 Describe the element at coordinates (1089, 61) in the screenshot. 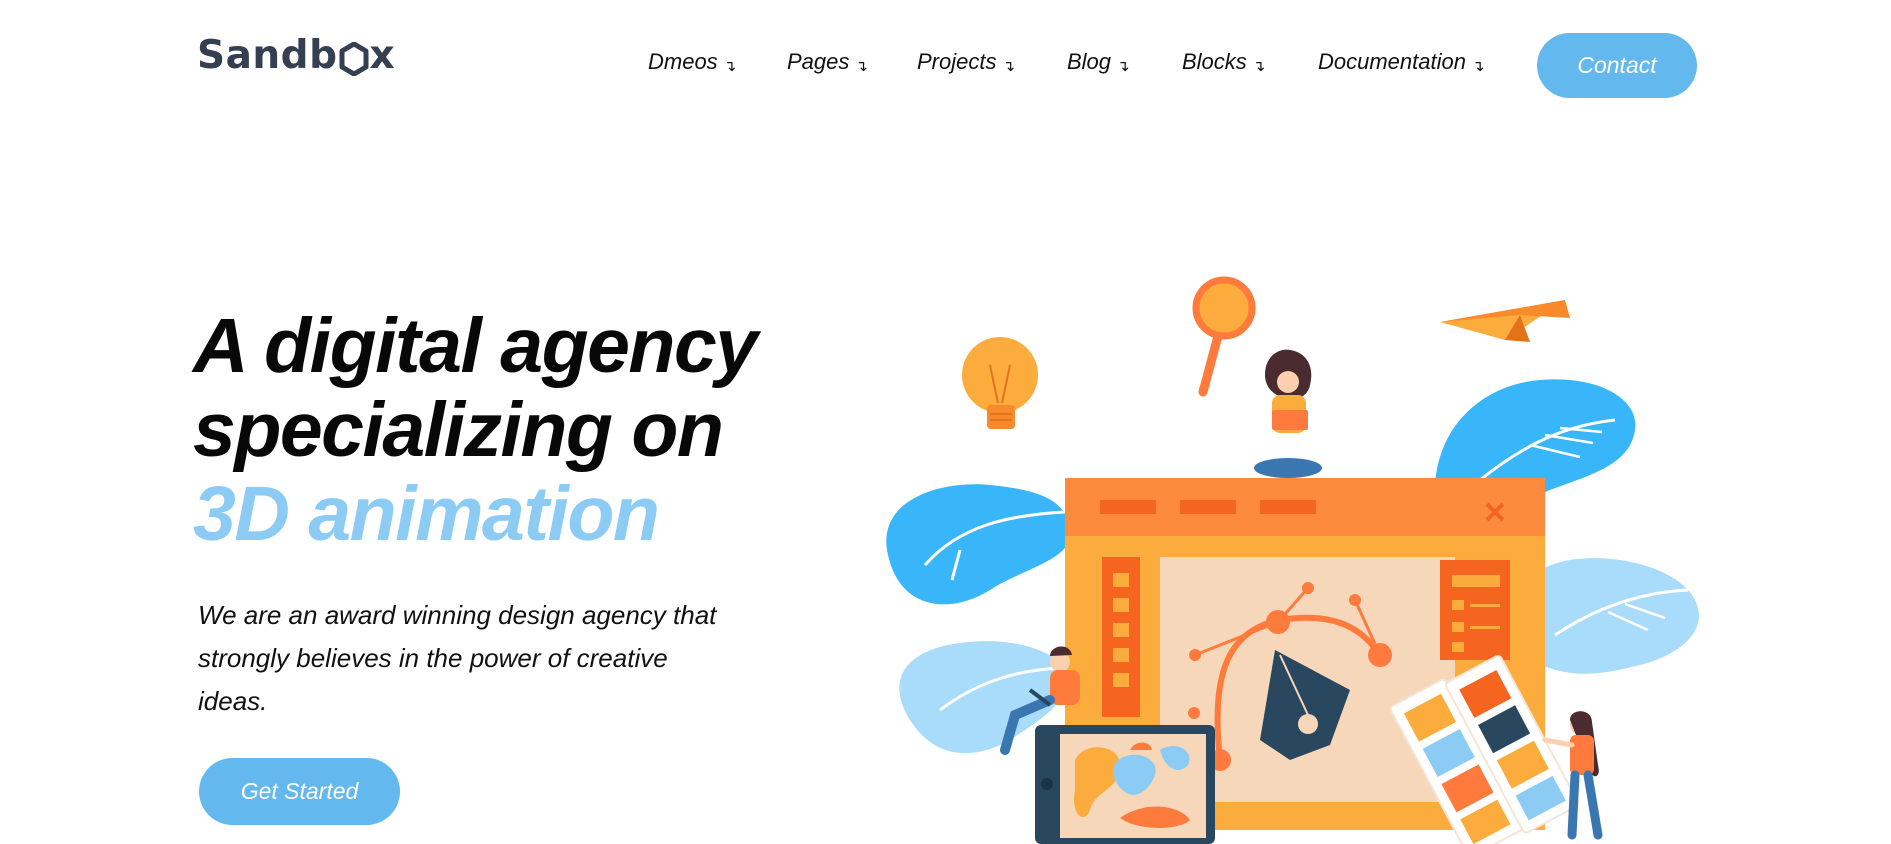

I see `nav-item-label: Blog` at that location.